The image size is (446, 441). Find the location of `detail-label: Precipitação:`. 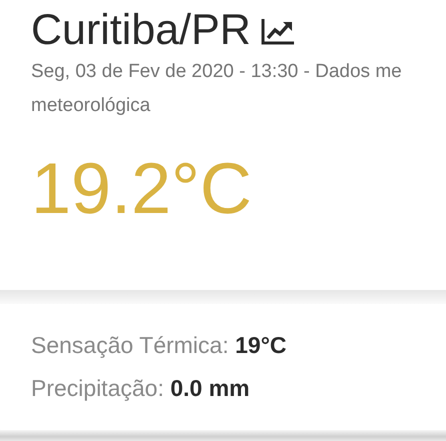

detail-label: Precipitação: is located at coordinates (97, 388).